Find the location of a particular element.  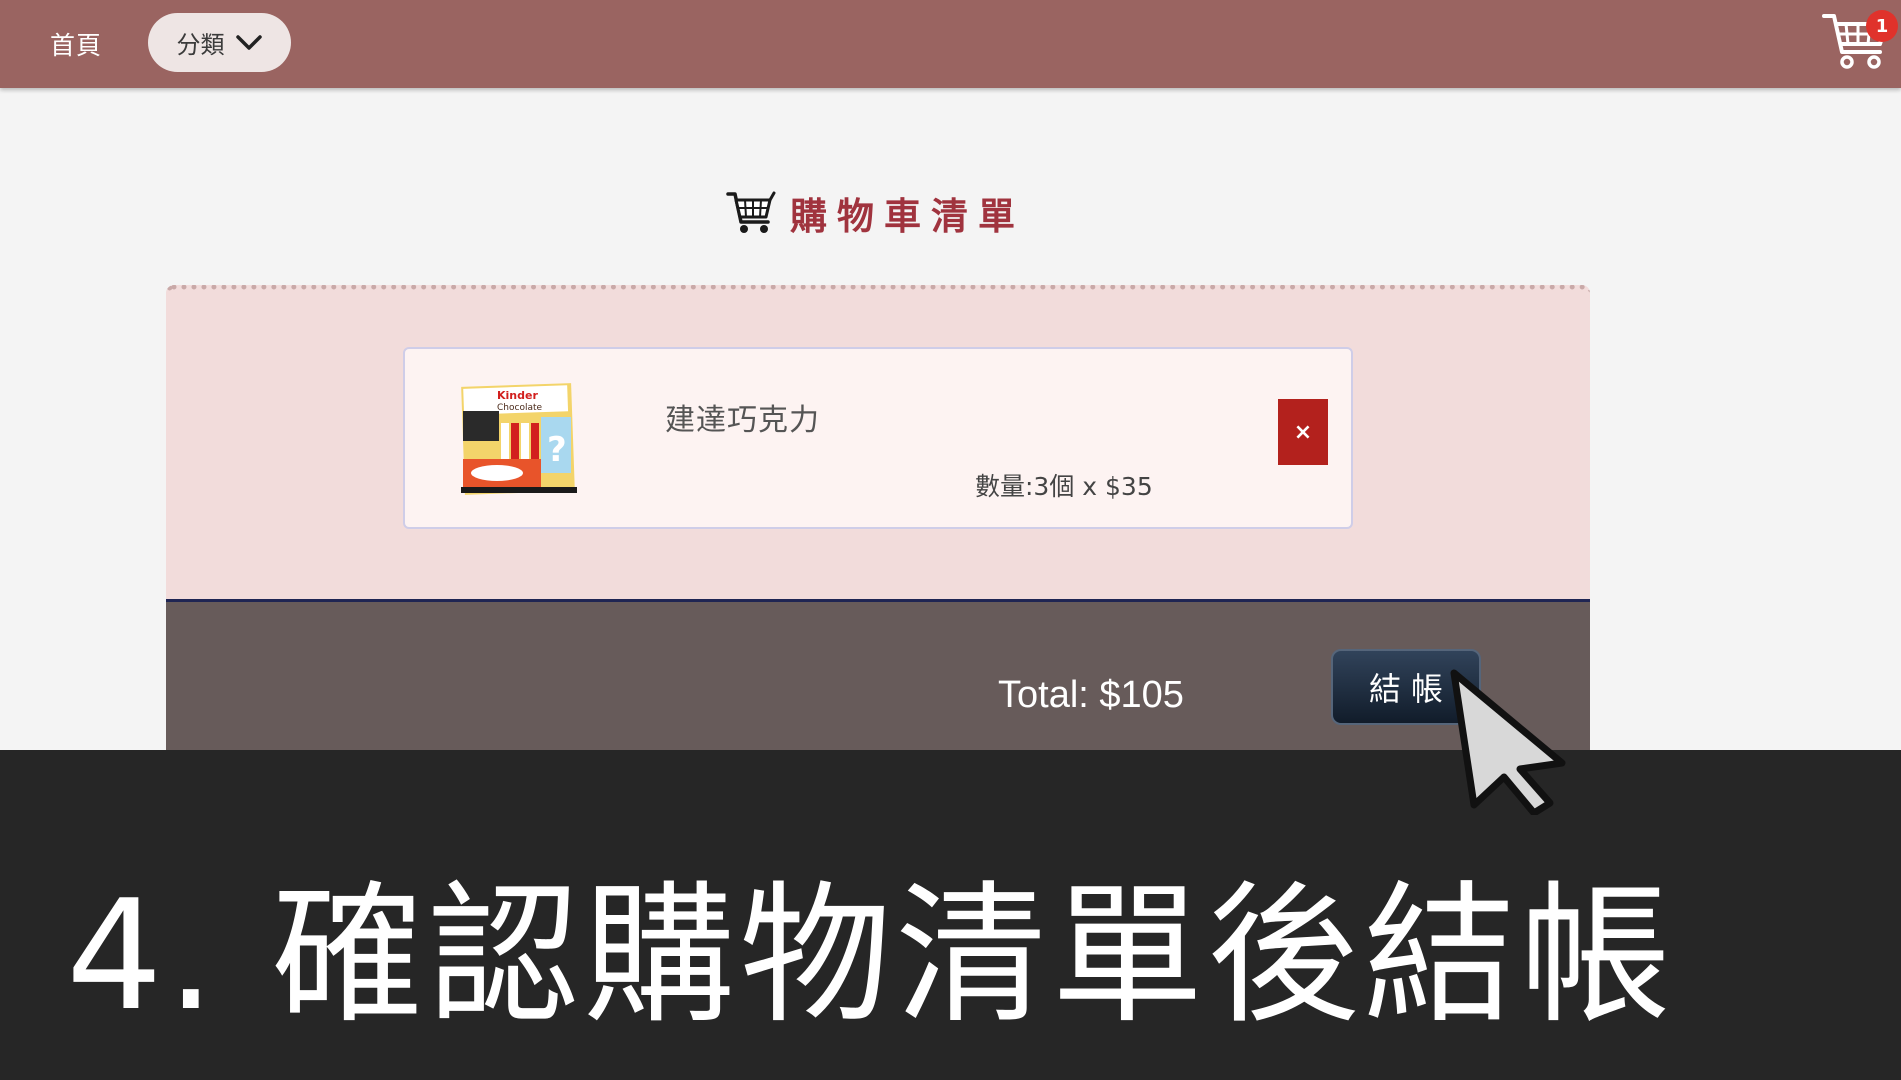

category-dropdown-button: 分類 is located at coordinates (219, 42).